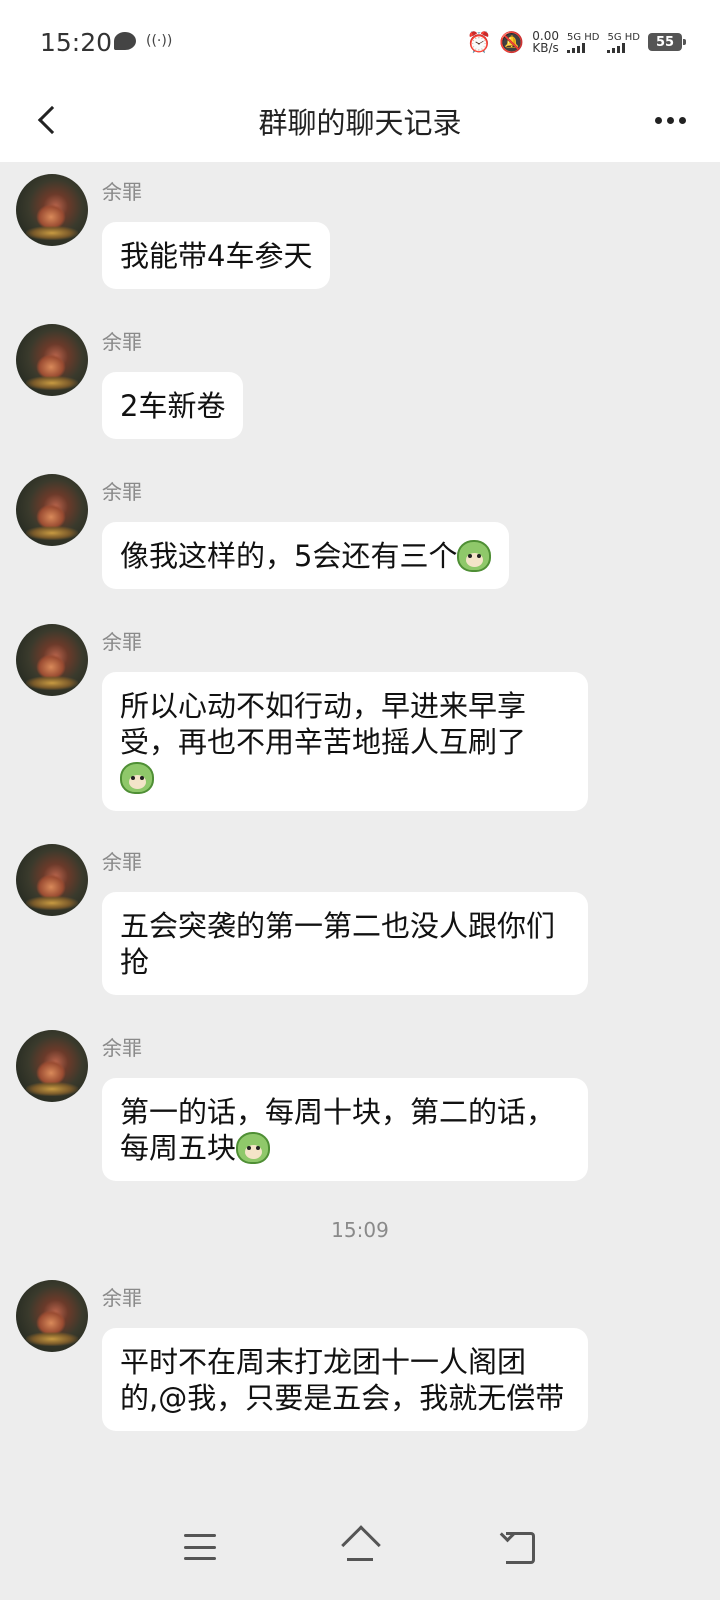 The image size is (720, 1600). I want to click on mute-icon: 🔕, so click(512, 42).